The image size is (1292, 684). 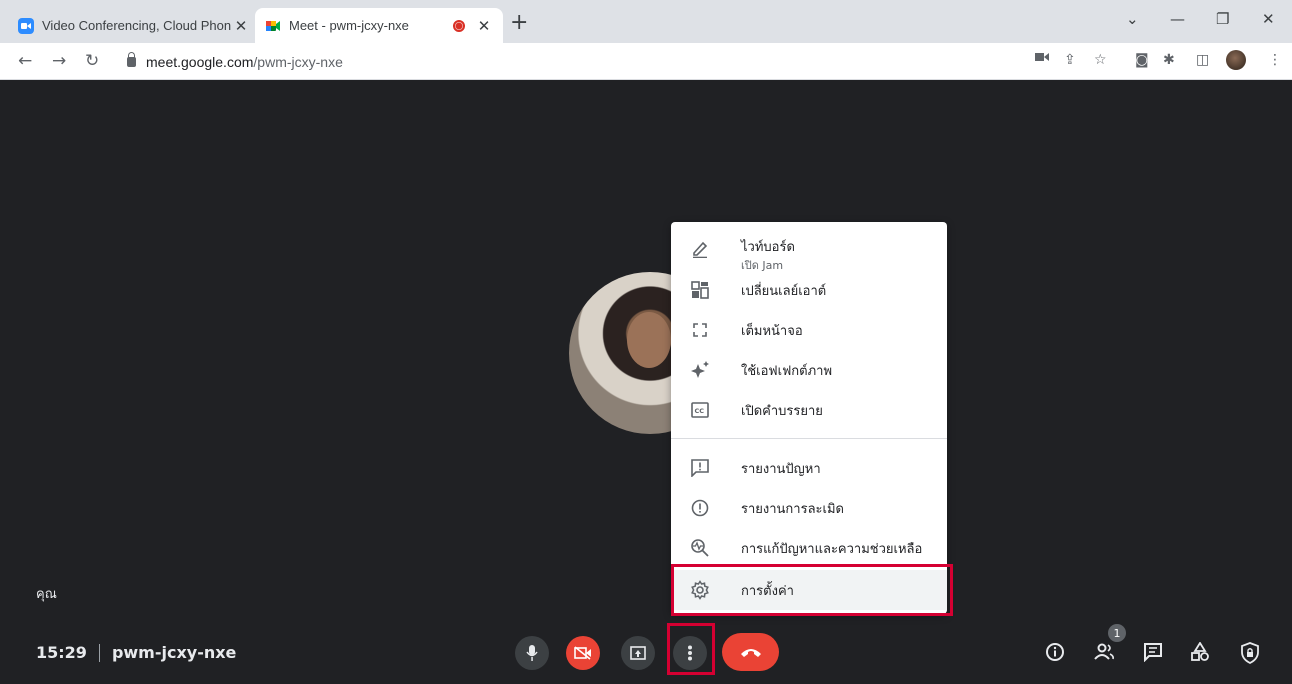 I want to click on participant-count-badge: 1, so click(x=1117, y=633).